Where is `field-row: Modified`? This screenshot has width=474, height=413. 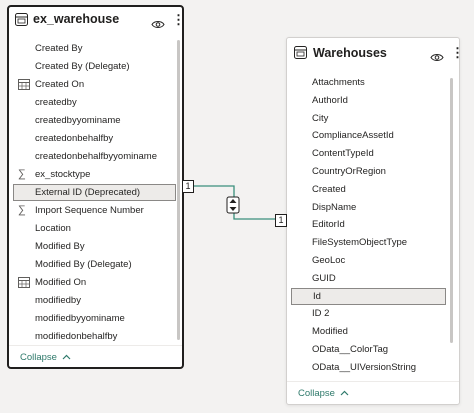
field-row: Modified is located at coordinates (368, 331).